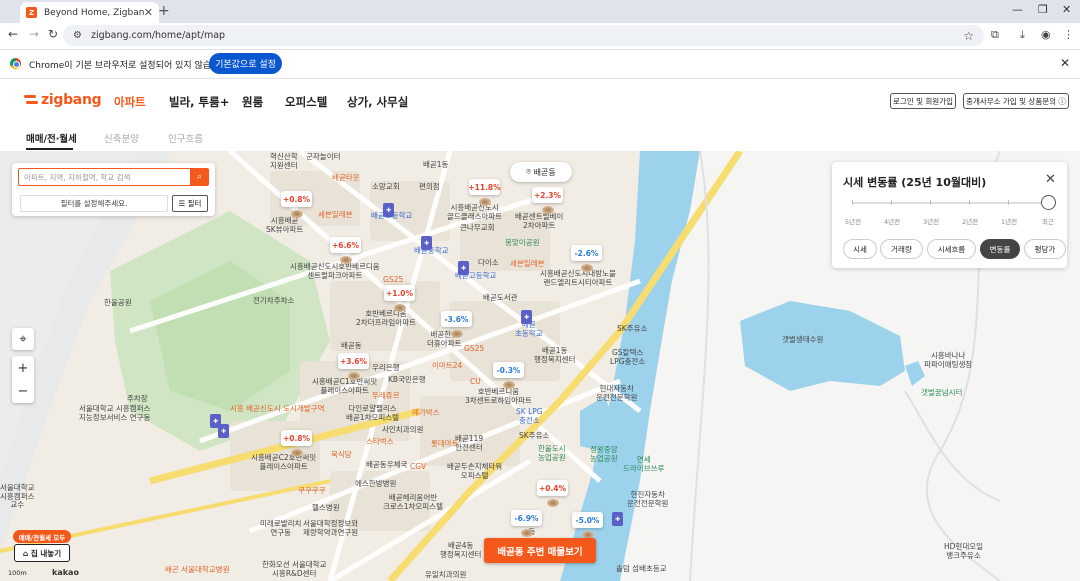  What do you see at coordinates (345, 250) in the screenshot?
I see `price-change-badge: +6.6%` at bounding box center [345, 250].